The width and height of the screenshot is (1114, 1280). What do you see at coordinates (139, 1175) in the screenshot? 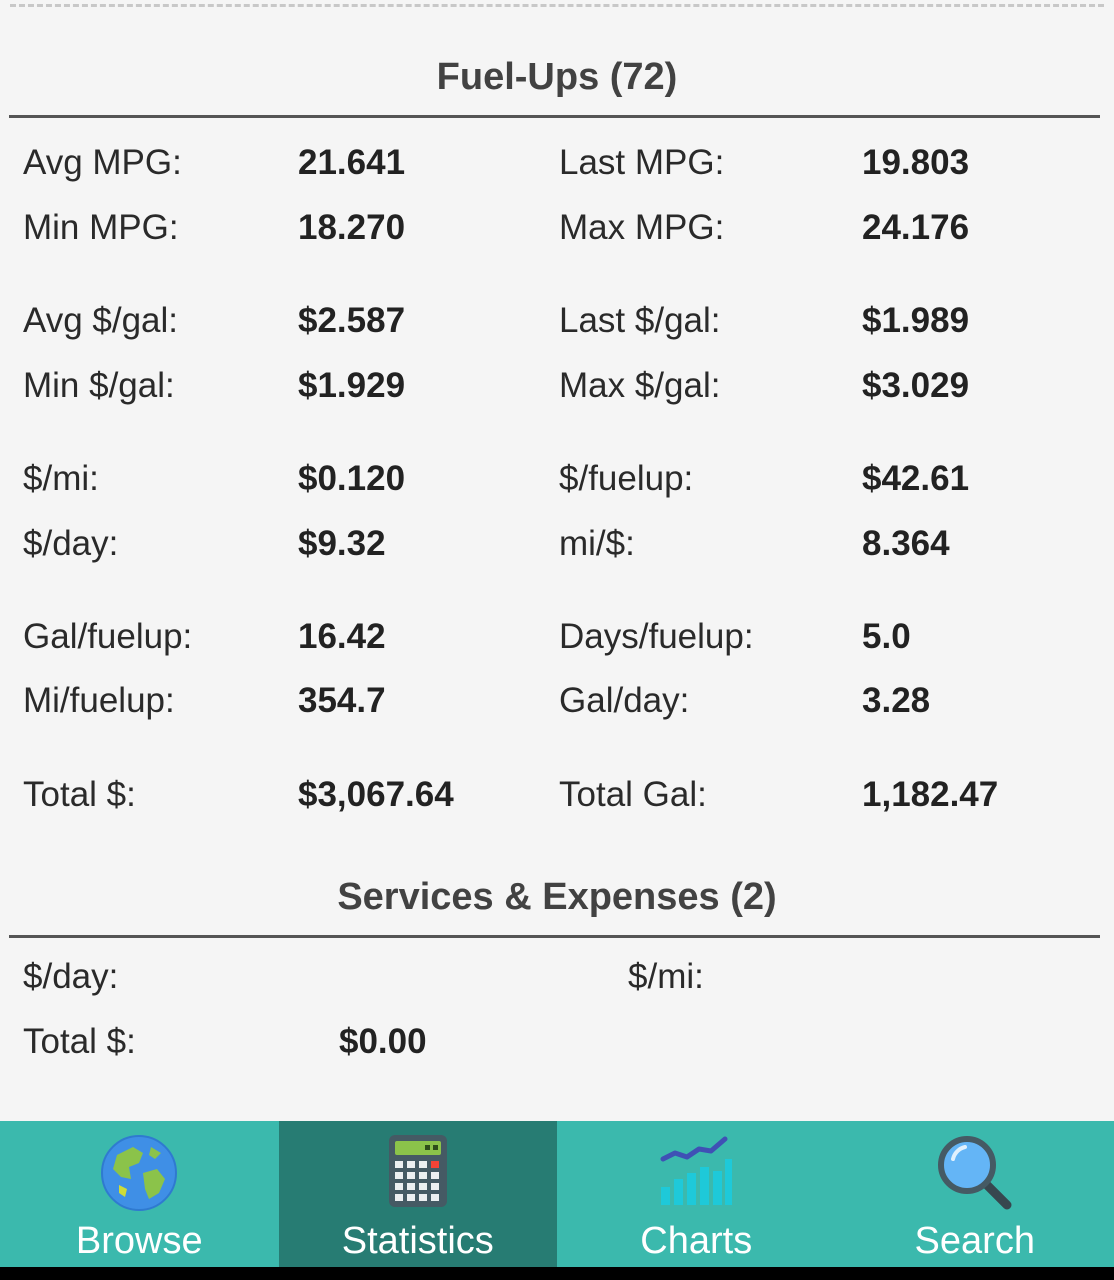
I see `globe-icon` at bounding box center [139, 1175].